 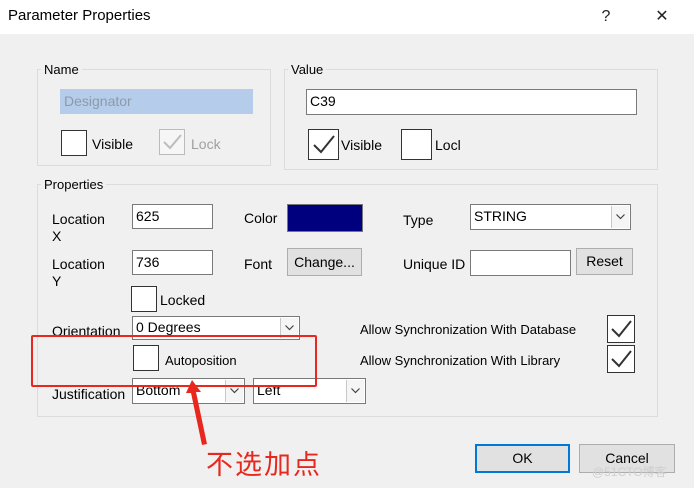 I want to click on orientation-dropdown-value: 0 Degrees, so click(x=168, y=327).